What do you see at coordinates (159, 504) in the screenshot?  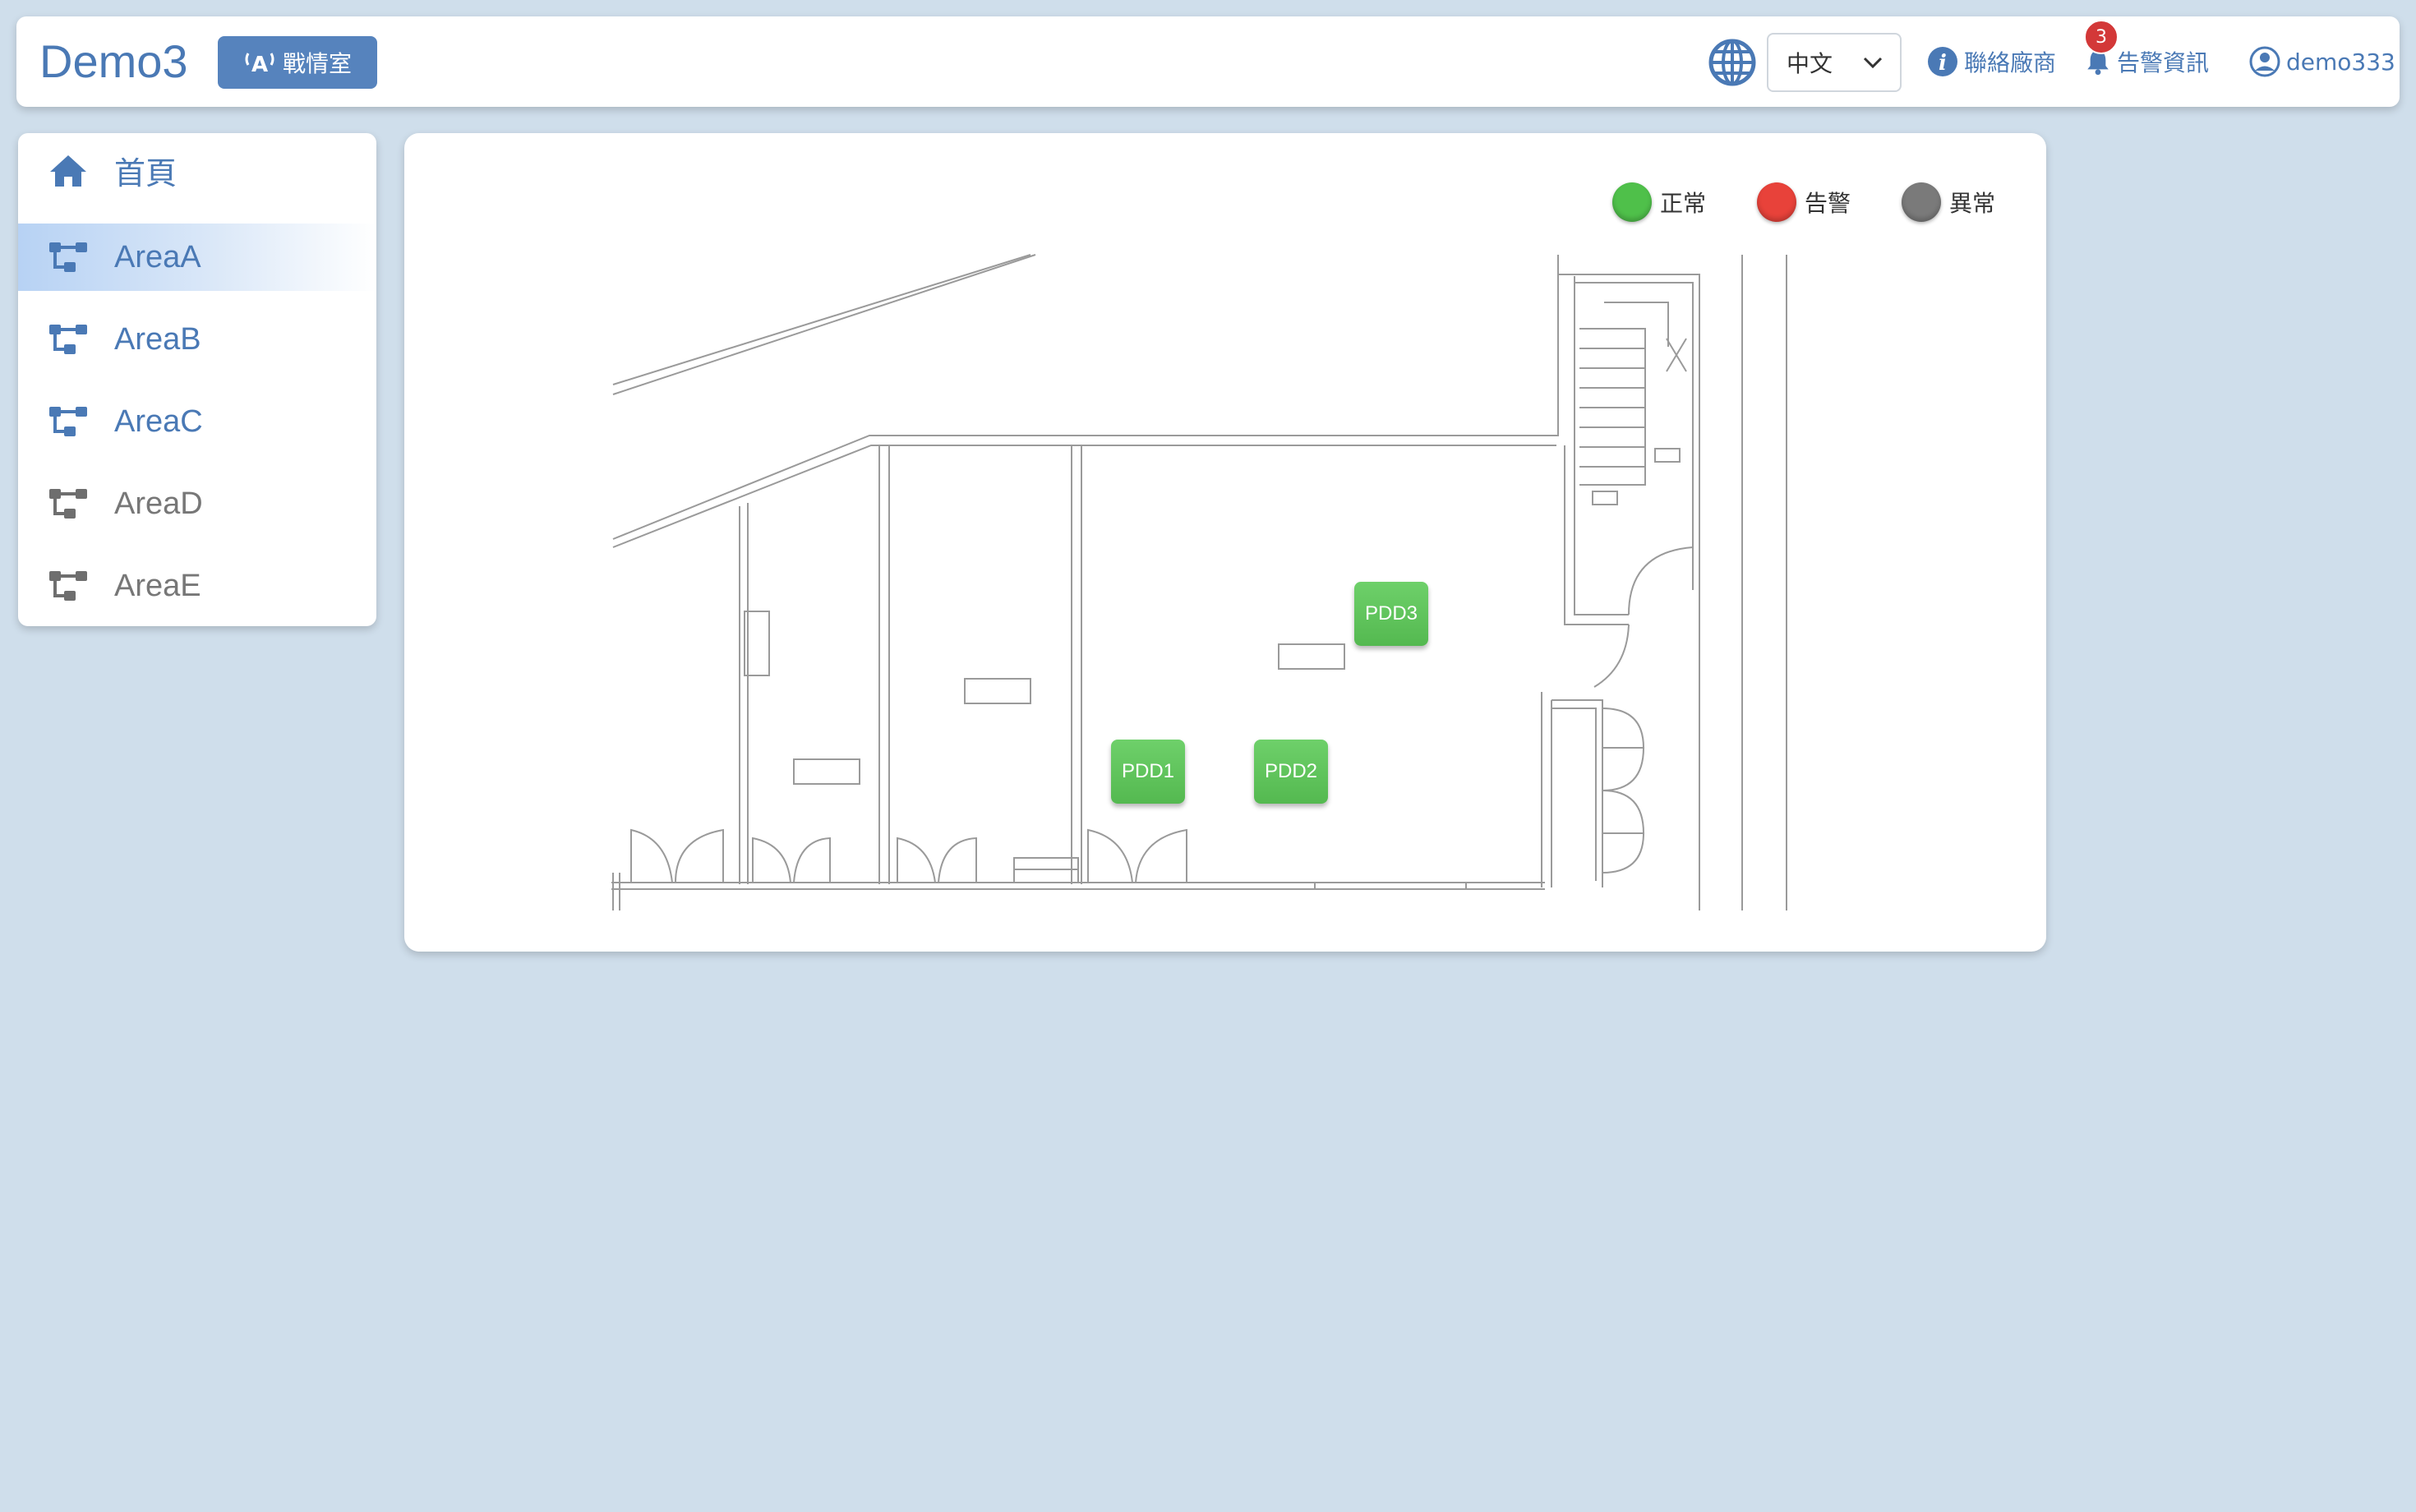 I see `sidebar-item-label: AreaD` at bounding box center [159, 504].